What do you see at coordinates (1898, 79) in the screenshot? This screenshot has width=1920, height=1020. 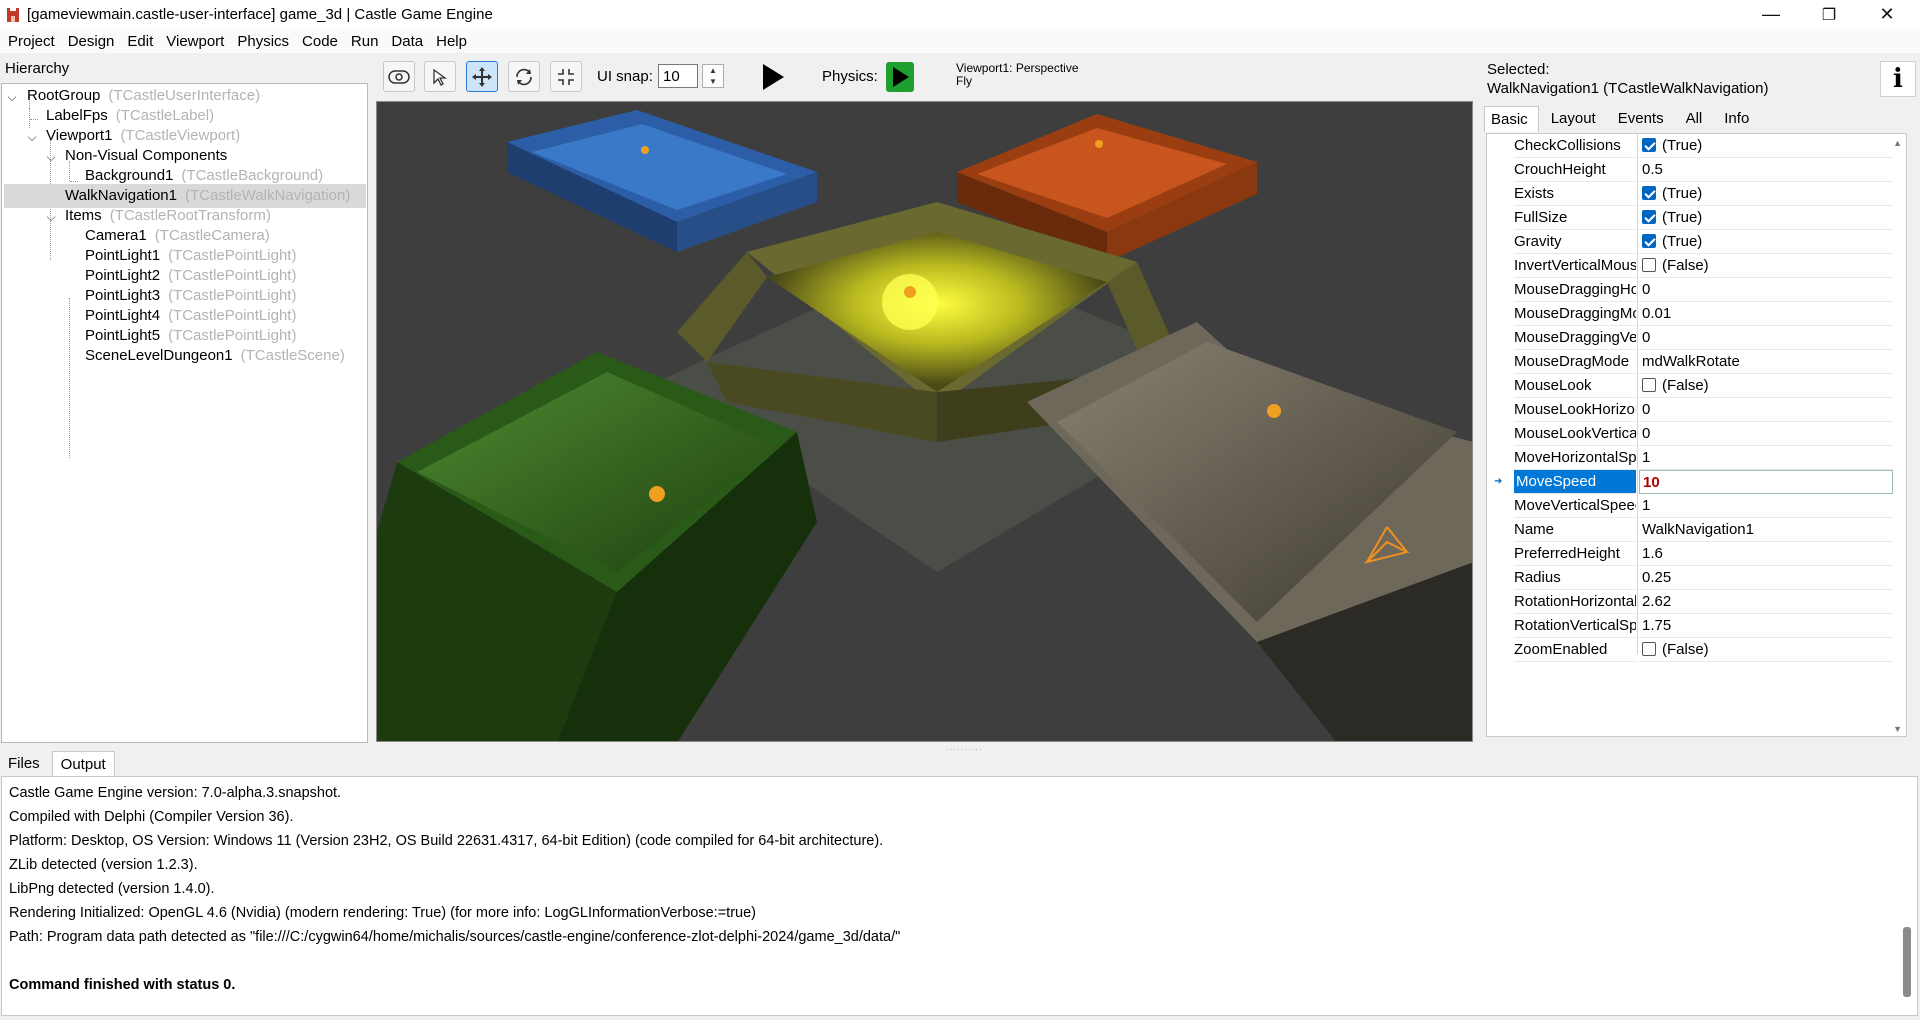 I see `info-button: i` at bounding box center [1898, 79].